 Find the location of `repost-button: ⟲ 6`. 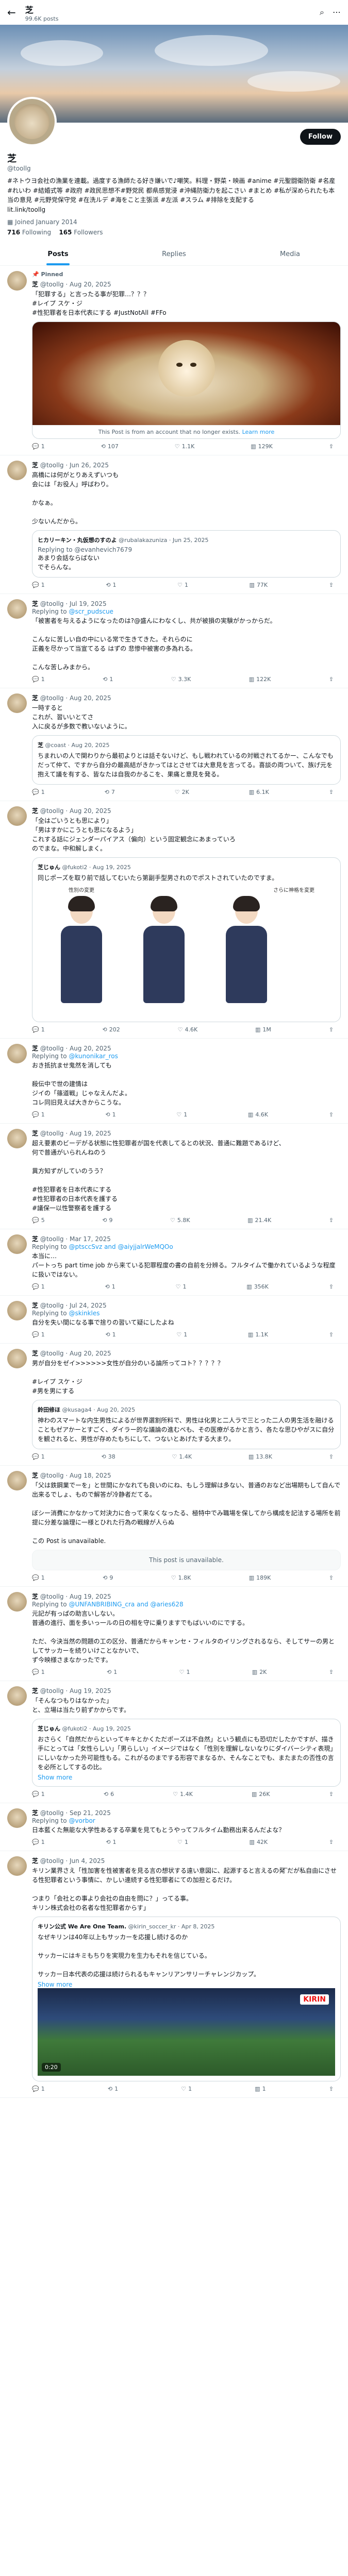

repost-button: ⟲ 6 is located at coordinates (109, 1794).